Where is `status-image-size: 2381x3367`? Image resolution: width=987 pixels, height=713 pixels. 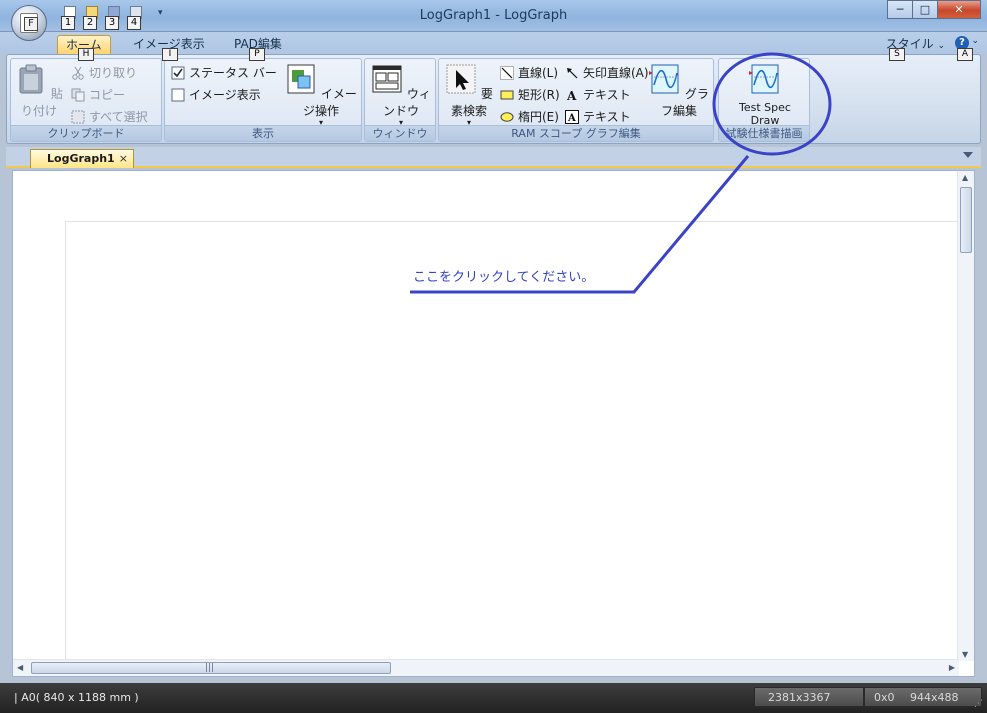 status-image-size: 2381x3367 is located at coordinates (799, 697).